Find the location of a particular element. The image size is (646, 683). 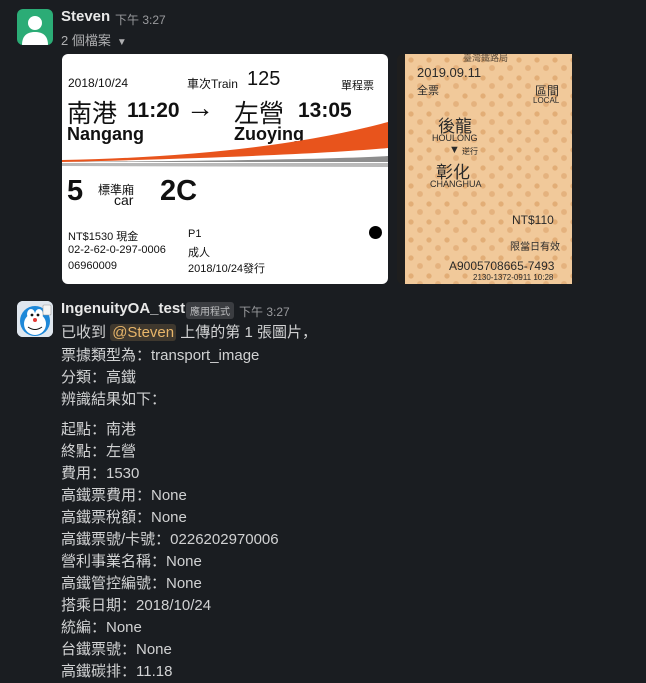

result-line: 高鐵碳排：11.18 is located at coordinates (117, 671).